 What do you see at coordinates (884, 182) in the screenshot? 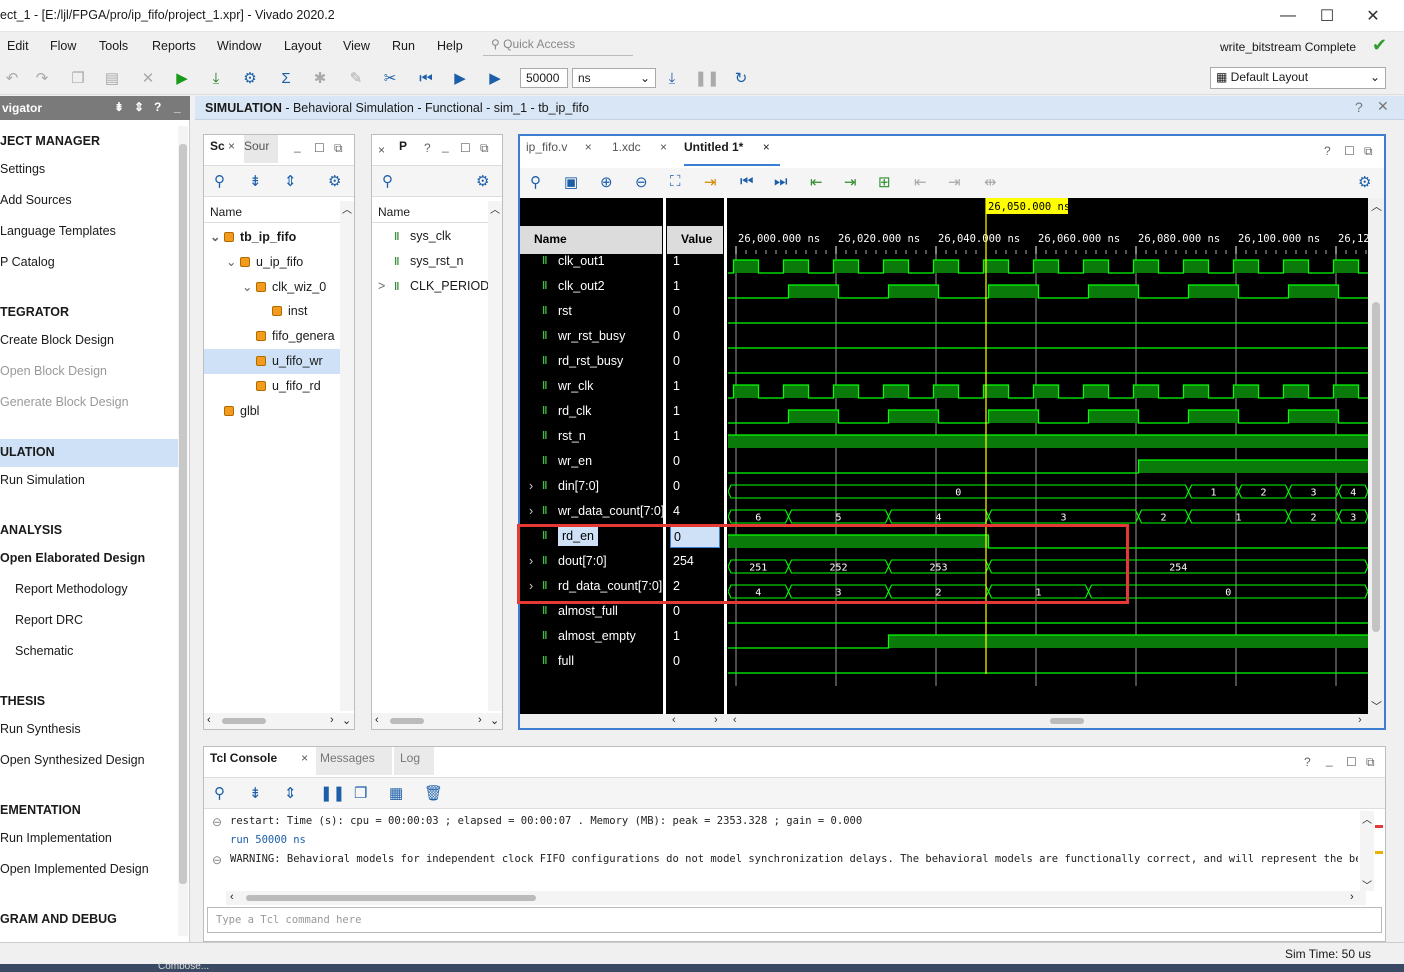
I see `add-marker-icon: ⊞` at bounding box center [884, 182].